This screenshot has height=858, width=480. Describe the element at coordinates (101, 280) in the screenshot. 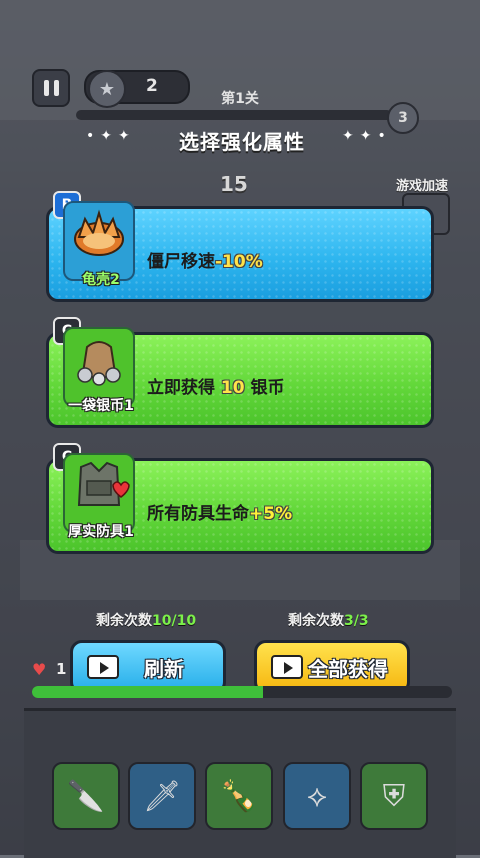

I see `upgrade-name: 龟壳2` at that location.